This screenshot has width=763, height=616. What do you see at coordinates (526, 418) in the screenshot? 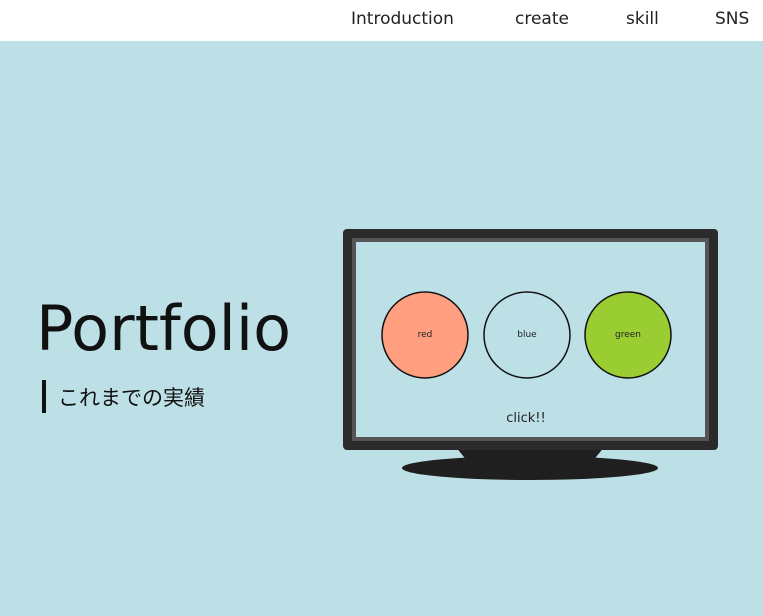
I see `click-hint: click!!` at bounding box center [526, 418].